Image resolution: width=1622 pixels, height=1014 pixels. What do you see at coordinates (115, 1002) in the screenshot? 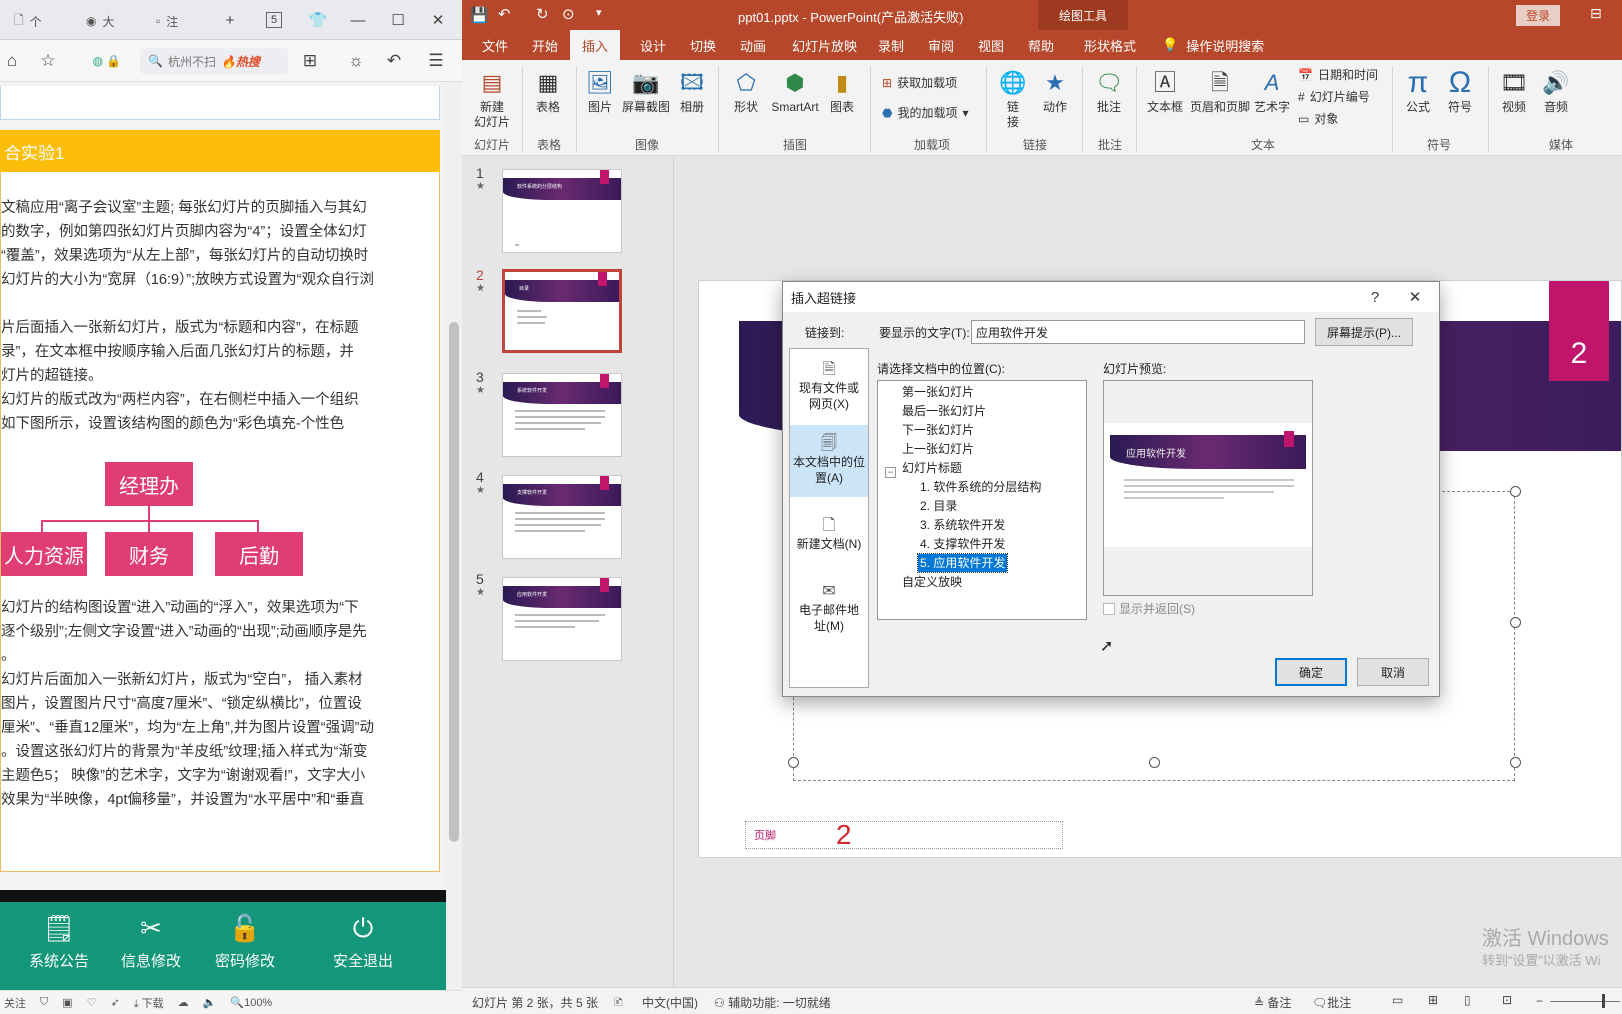
I see `rocket-icon: ➶` at bounding box center [115, 1002].